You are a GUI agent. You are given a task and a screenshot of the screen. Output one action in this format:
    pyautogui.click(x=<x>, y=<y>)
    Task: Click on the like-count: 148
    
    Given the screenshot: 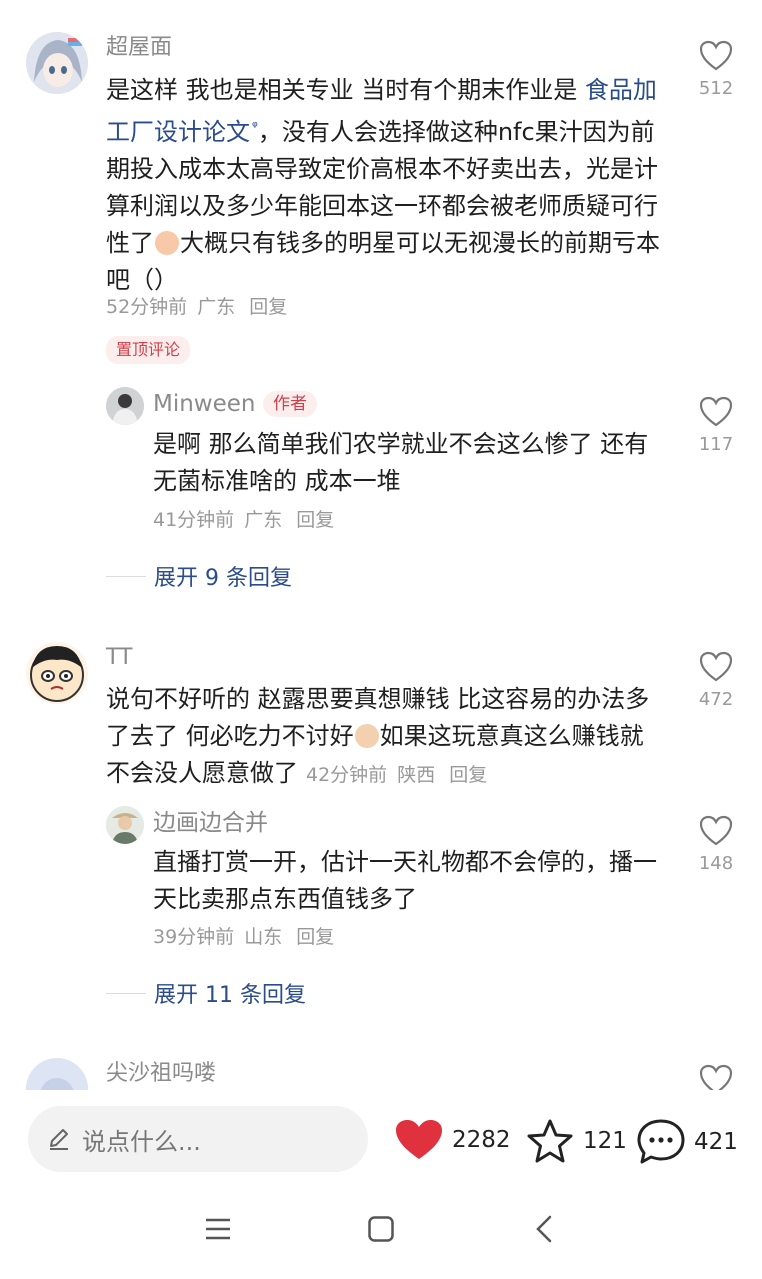 What is the action you would take?
    pyautogui.click(x=716, y=863)
    